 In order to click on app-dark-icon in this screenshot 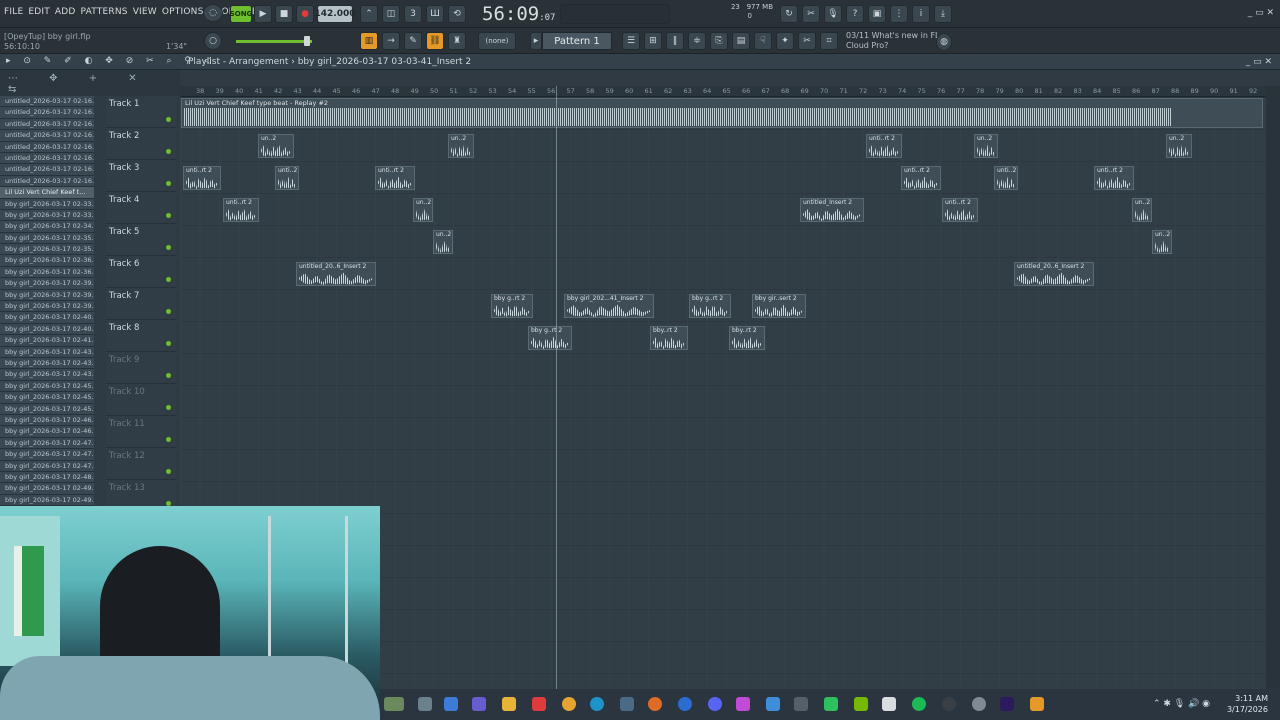, I will do `click(801, 704)`.